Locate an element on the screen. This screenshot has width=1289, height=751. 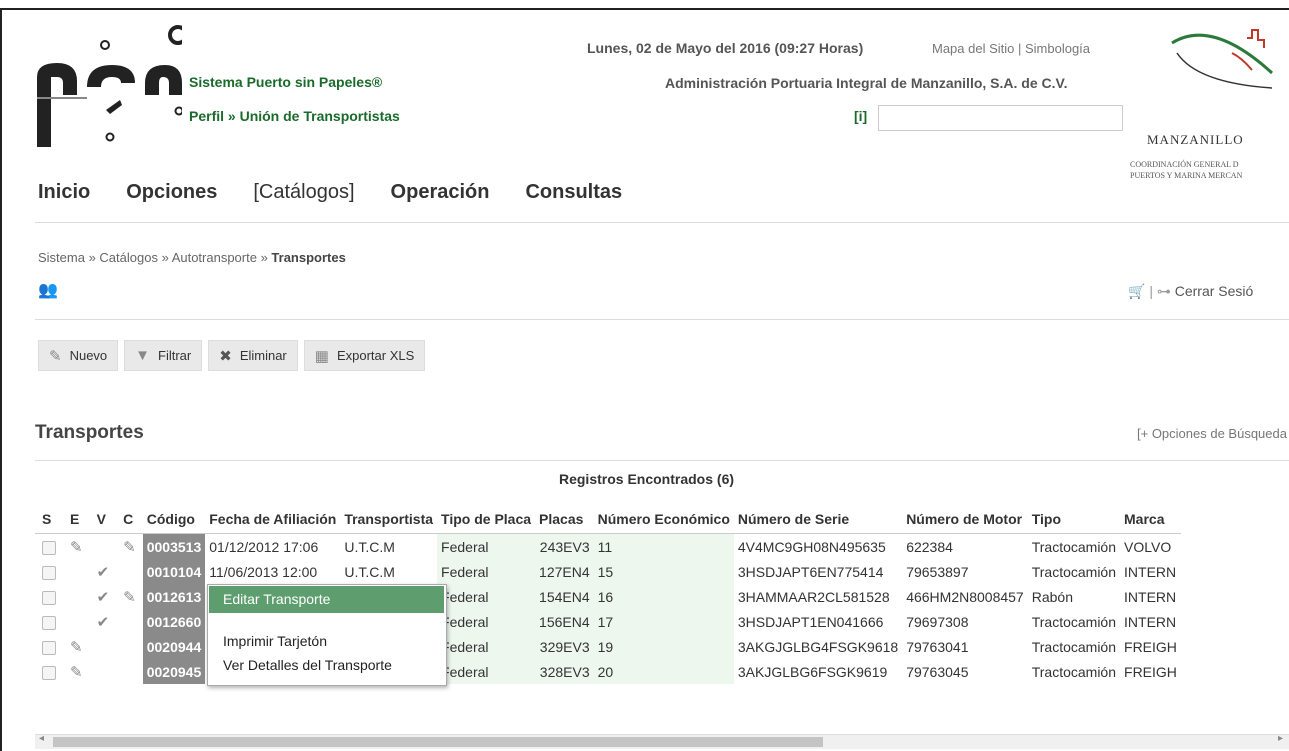
filtrar-button: ▼ Filtrar is located at coordinates (163, 355).